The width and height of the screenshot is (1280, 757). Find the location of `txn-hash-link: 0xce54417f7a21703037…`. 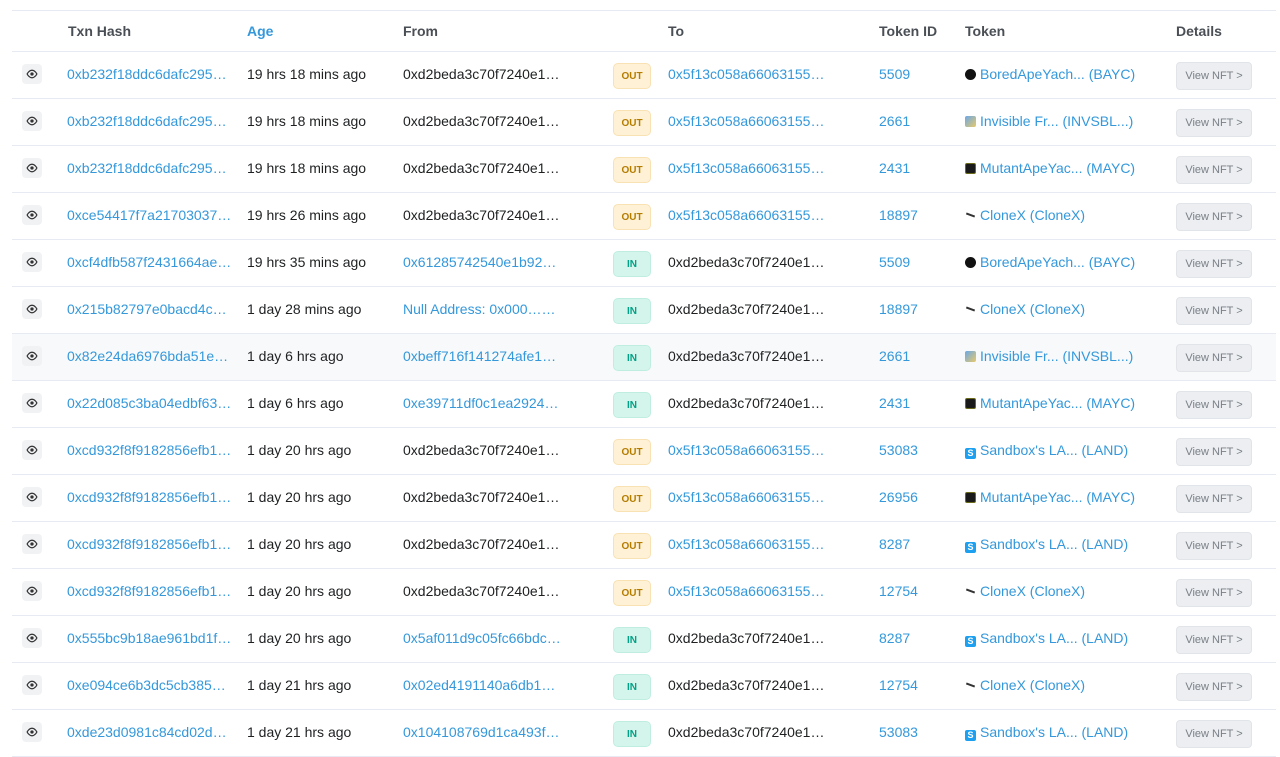

txn-hash-link: 0xce54417f7a21703037… is located at coordinates (149, 215).